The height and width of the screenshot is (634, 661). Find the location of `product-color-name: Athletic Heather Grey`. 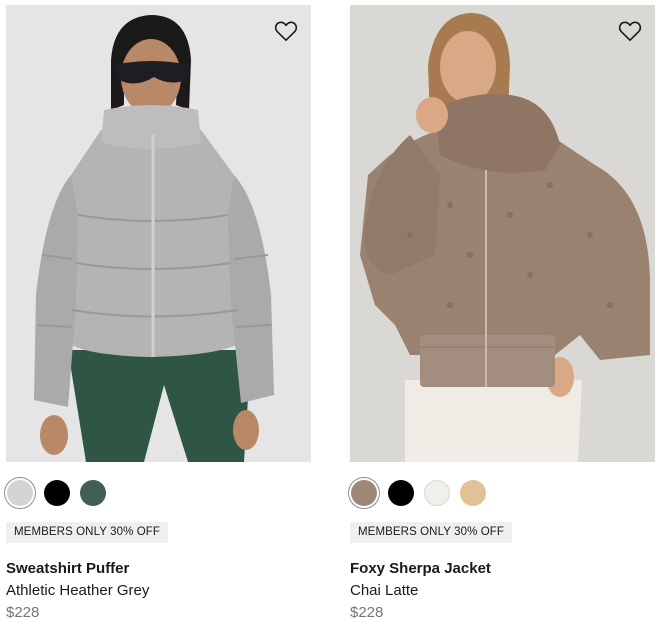

product-color-name: Athletic Heather Grey is located at coordinates (78, 590).